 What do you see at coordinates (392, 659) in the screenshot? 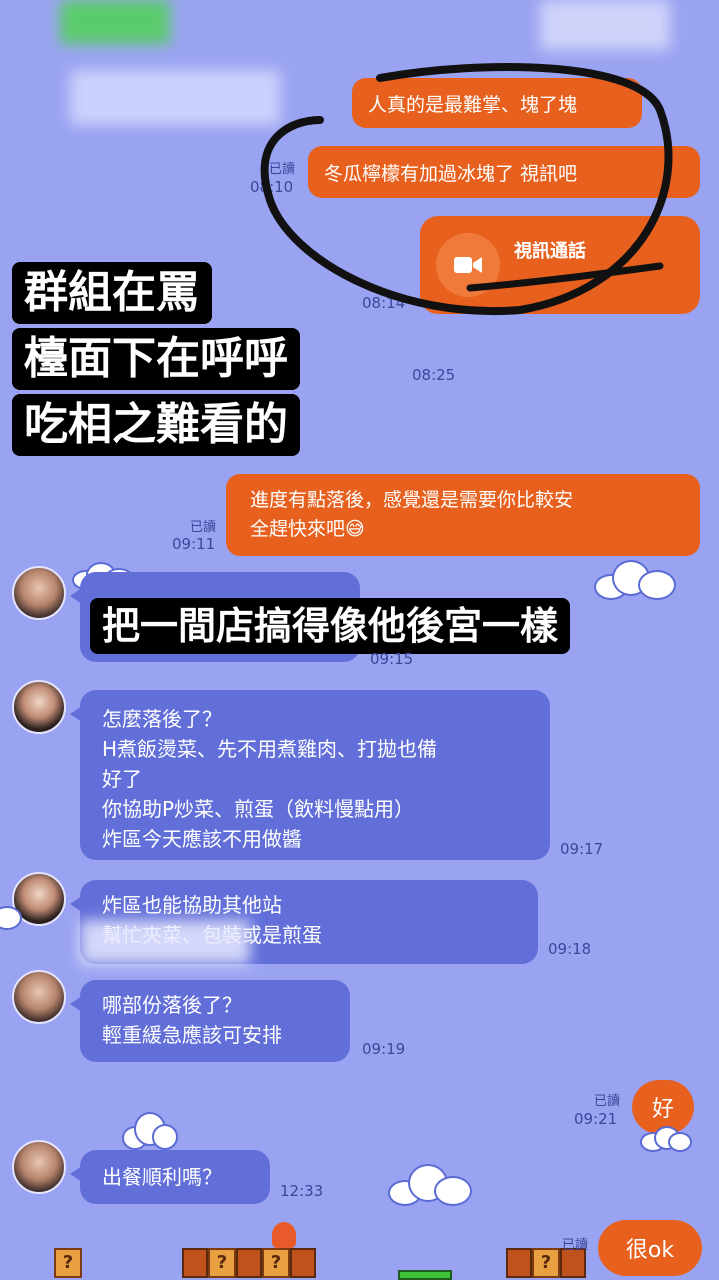
I see `message-time: 09:15` at bounding box center [392, 659].